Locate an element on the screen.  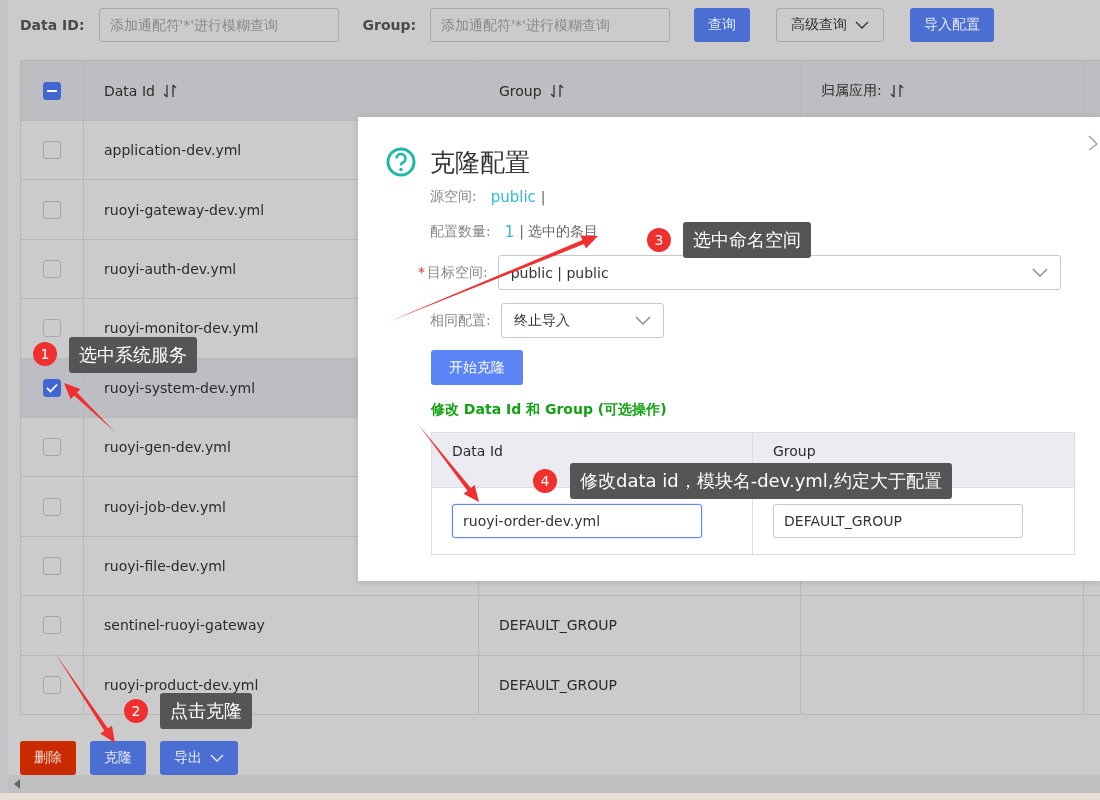
field-value: 1 is located at coordinates (509, 231).